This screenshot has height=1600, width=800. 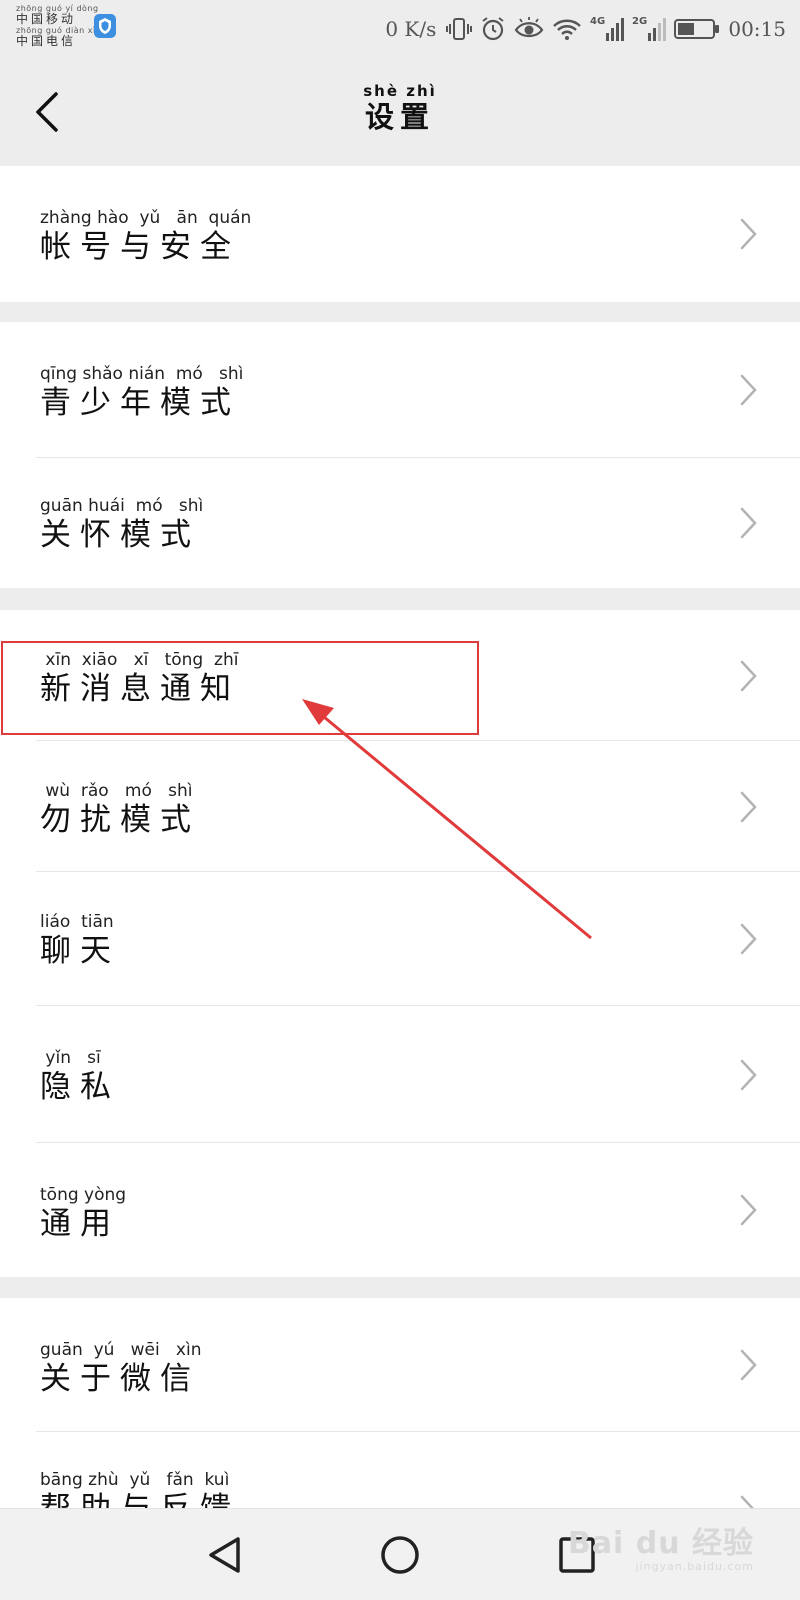 I want to click on item-text: 通用, so click(x=80, y=1224).